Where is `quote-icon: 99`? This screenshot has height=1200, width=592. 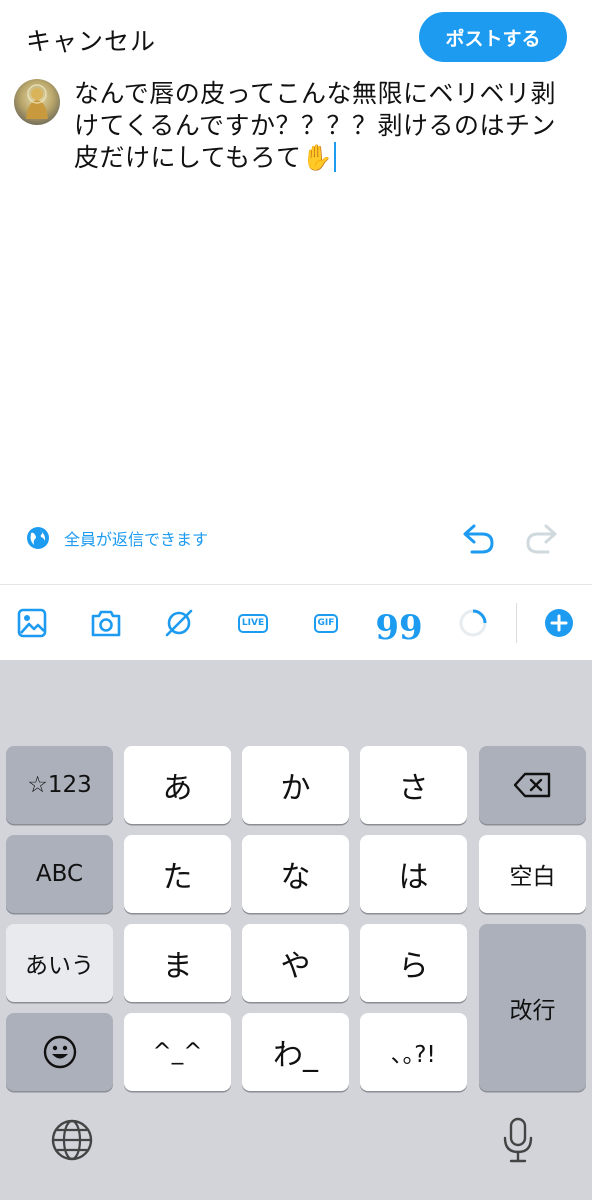 quote-icon: 99 is located at coordinates (398, 626).